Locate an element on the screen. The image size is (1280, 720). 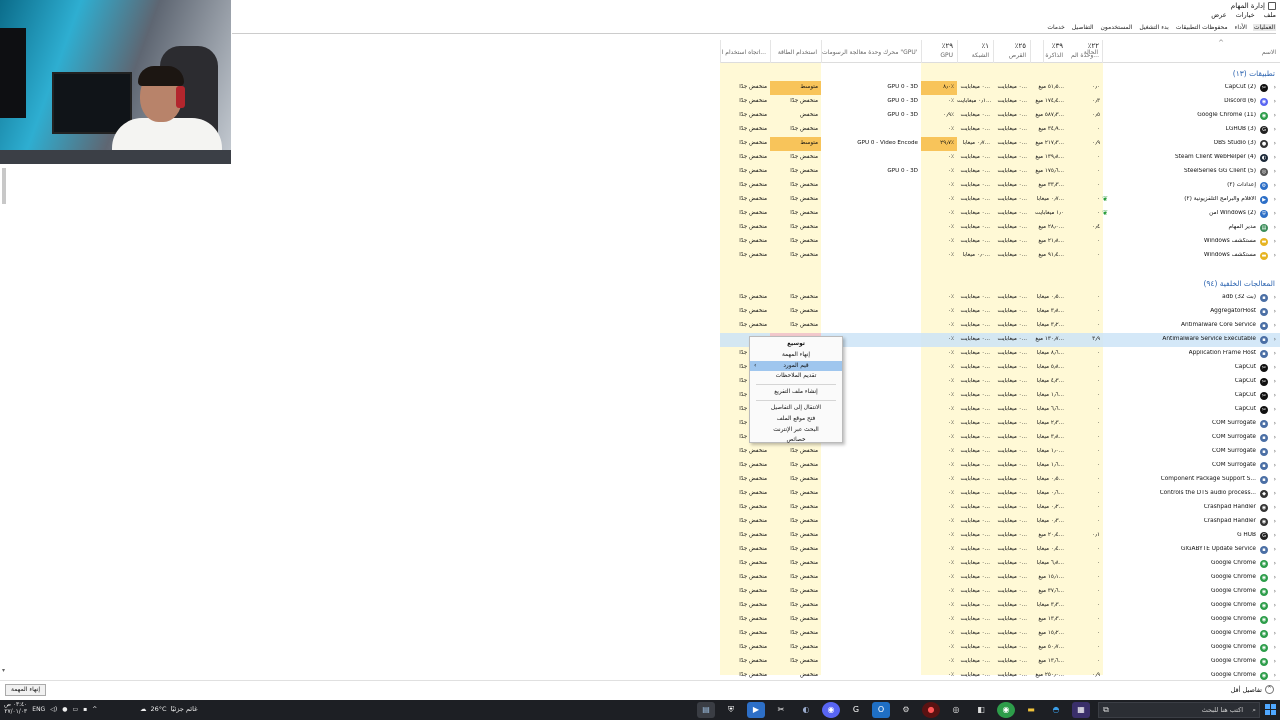
menu-view: عرض is located at coordinates (1218, 15).